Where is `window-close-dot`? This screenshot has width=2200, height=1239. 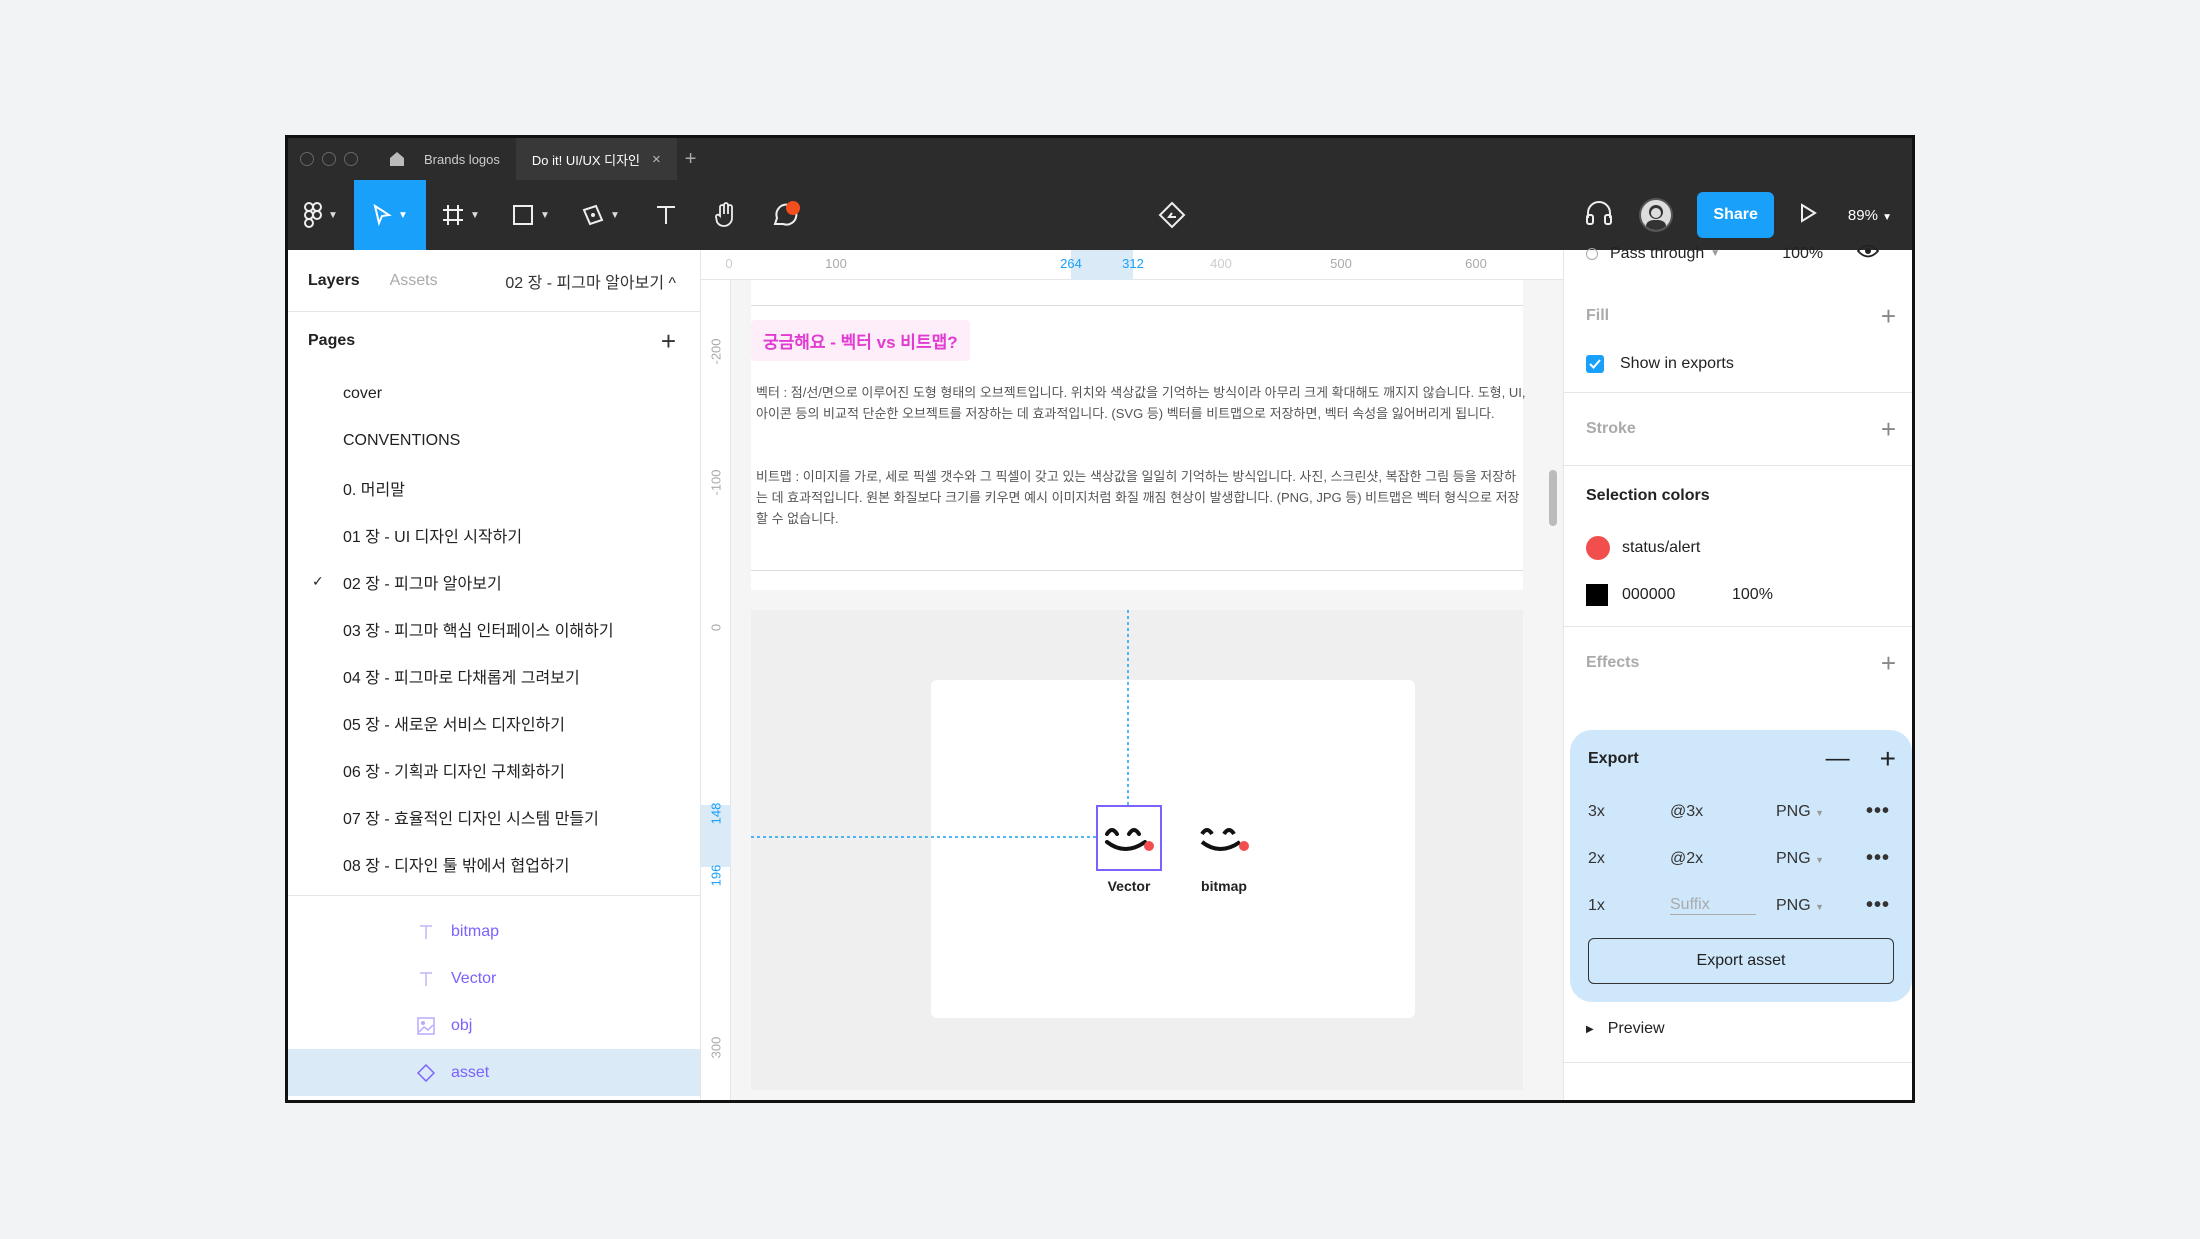 window-close-dot is located at coordinates (307, 159).